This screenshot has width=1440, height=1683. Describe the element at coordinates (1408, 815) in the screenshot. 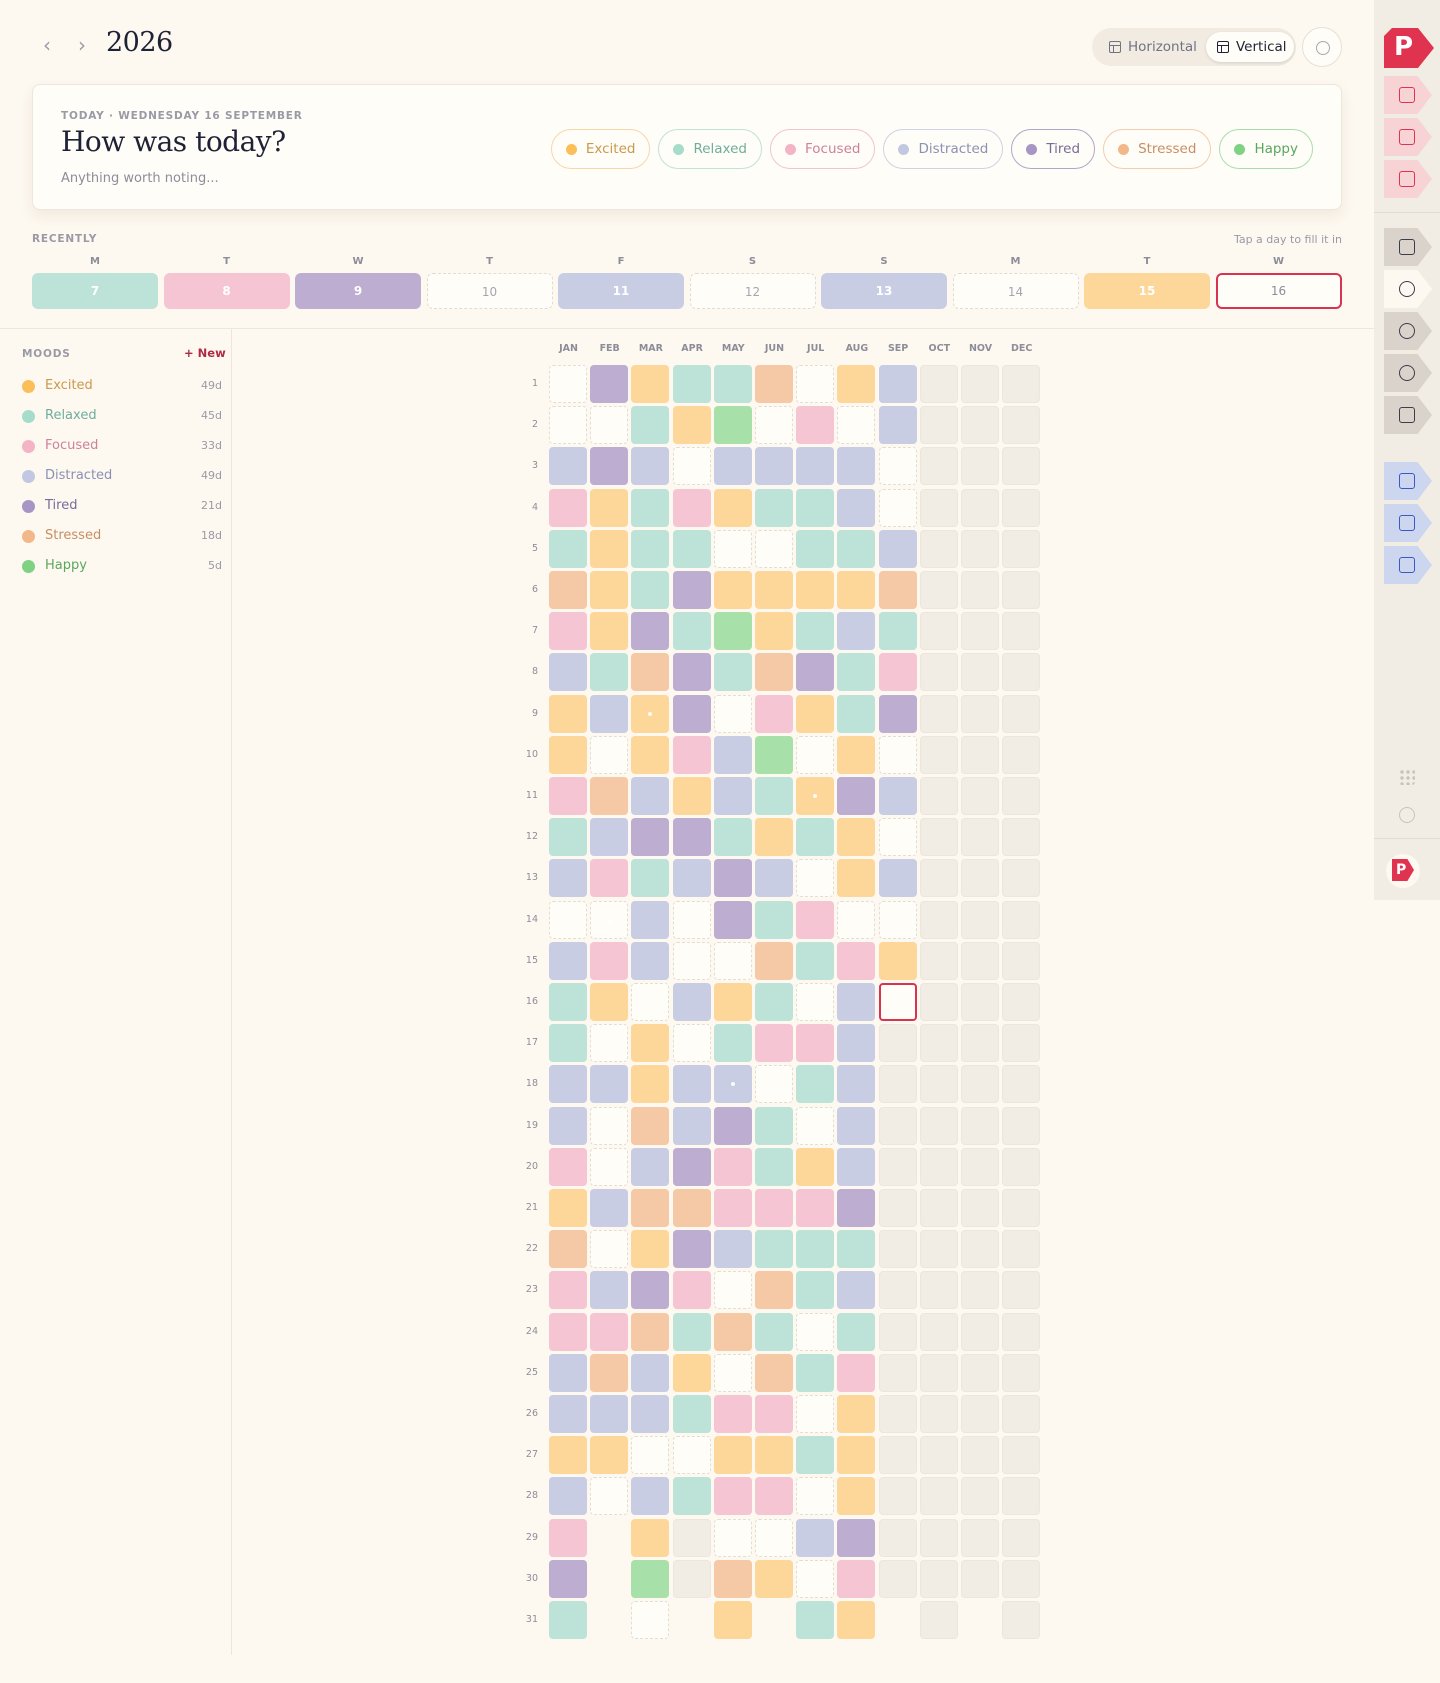

I see `rail-help-button` at that location.